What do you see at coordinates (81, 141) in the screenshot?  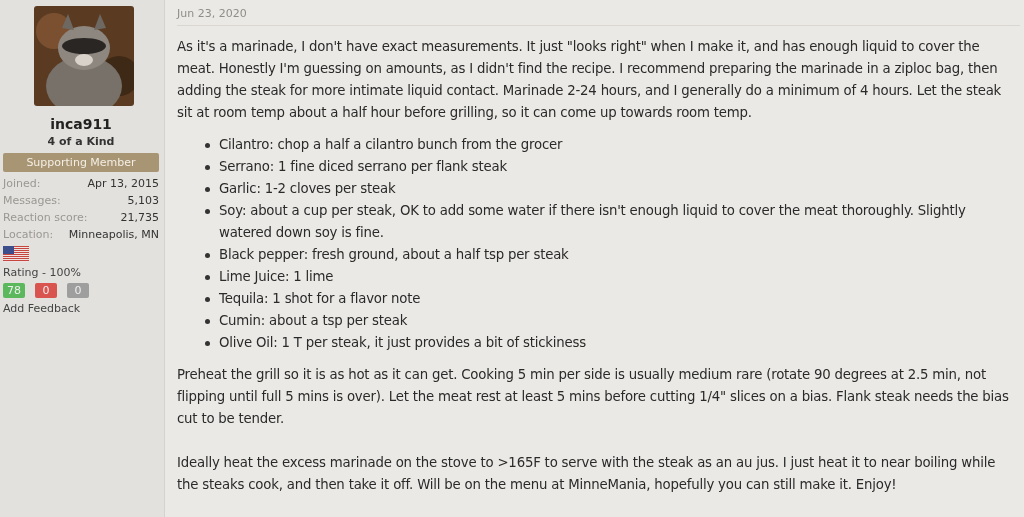 I see `user-title: 4 of a Kind` at bounding box center [81, 141].